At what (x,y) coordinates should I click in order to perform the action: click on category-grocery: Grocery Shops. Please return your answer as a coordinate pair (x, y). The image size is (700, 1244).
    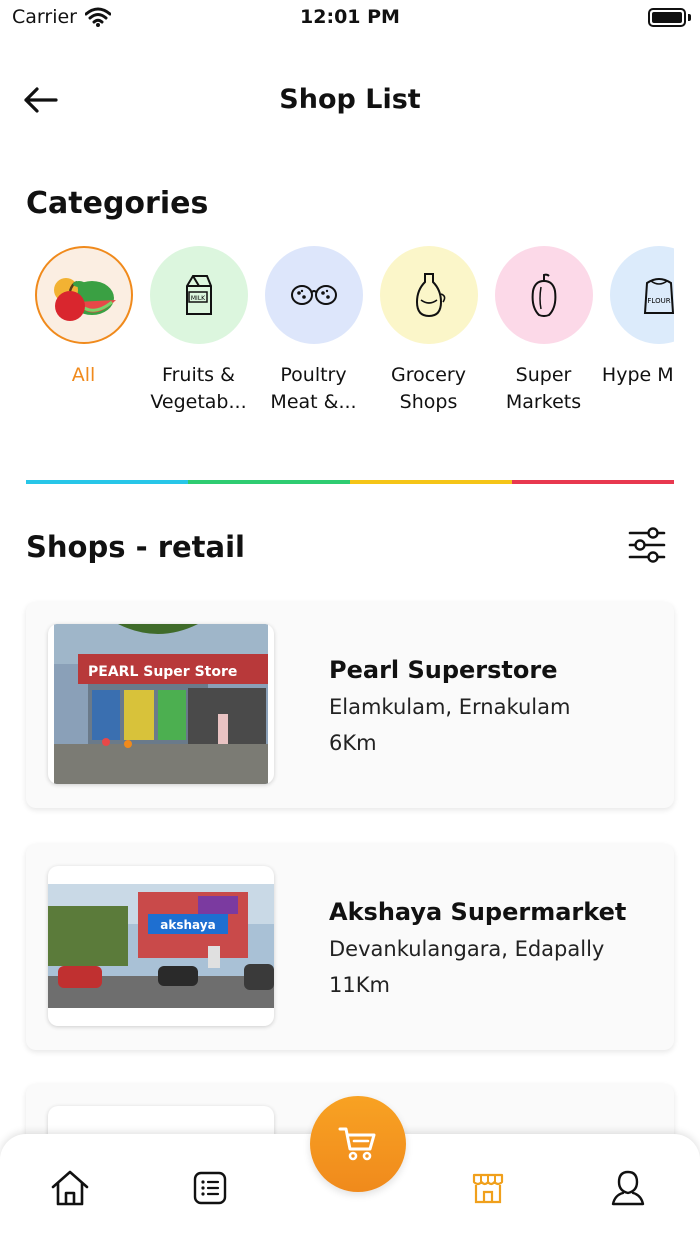
    Looking at the image, I should click on (428, 331).